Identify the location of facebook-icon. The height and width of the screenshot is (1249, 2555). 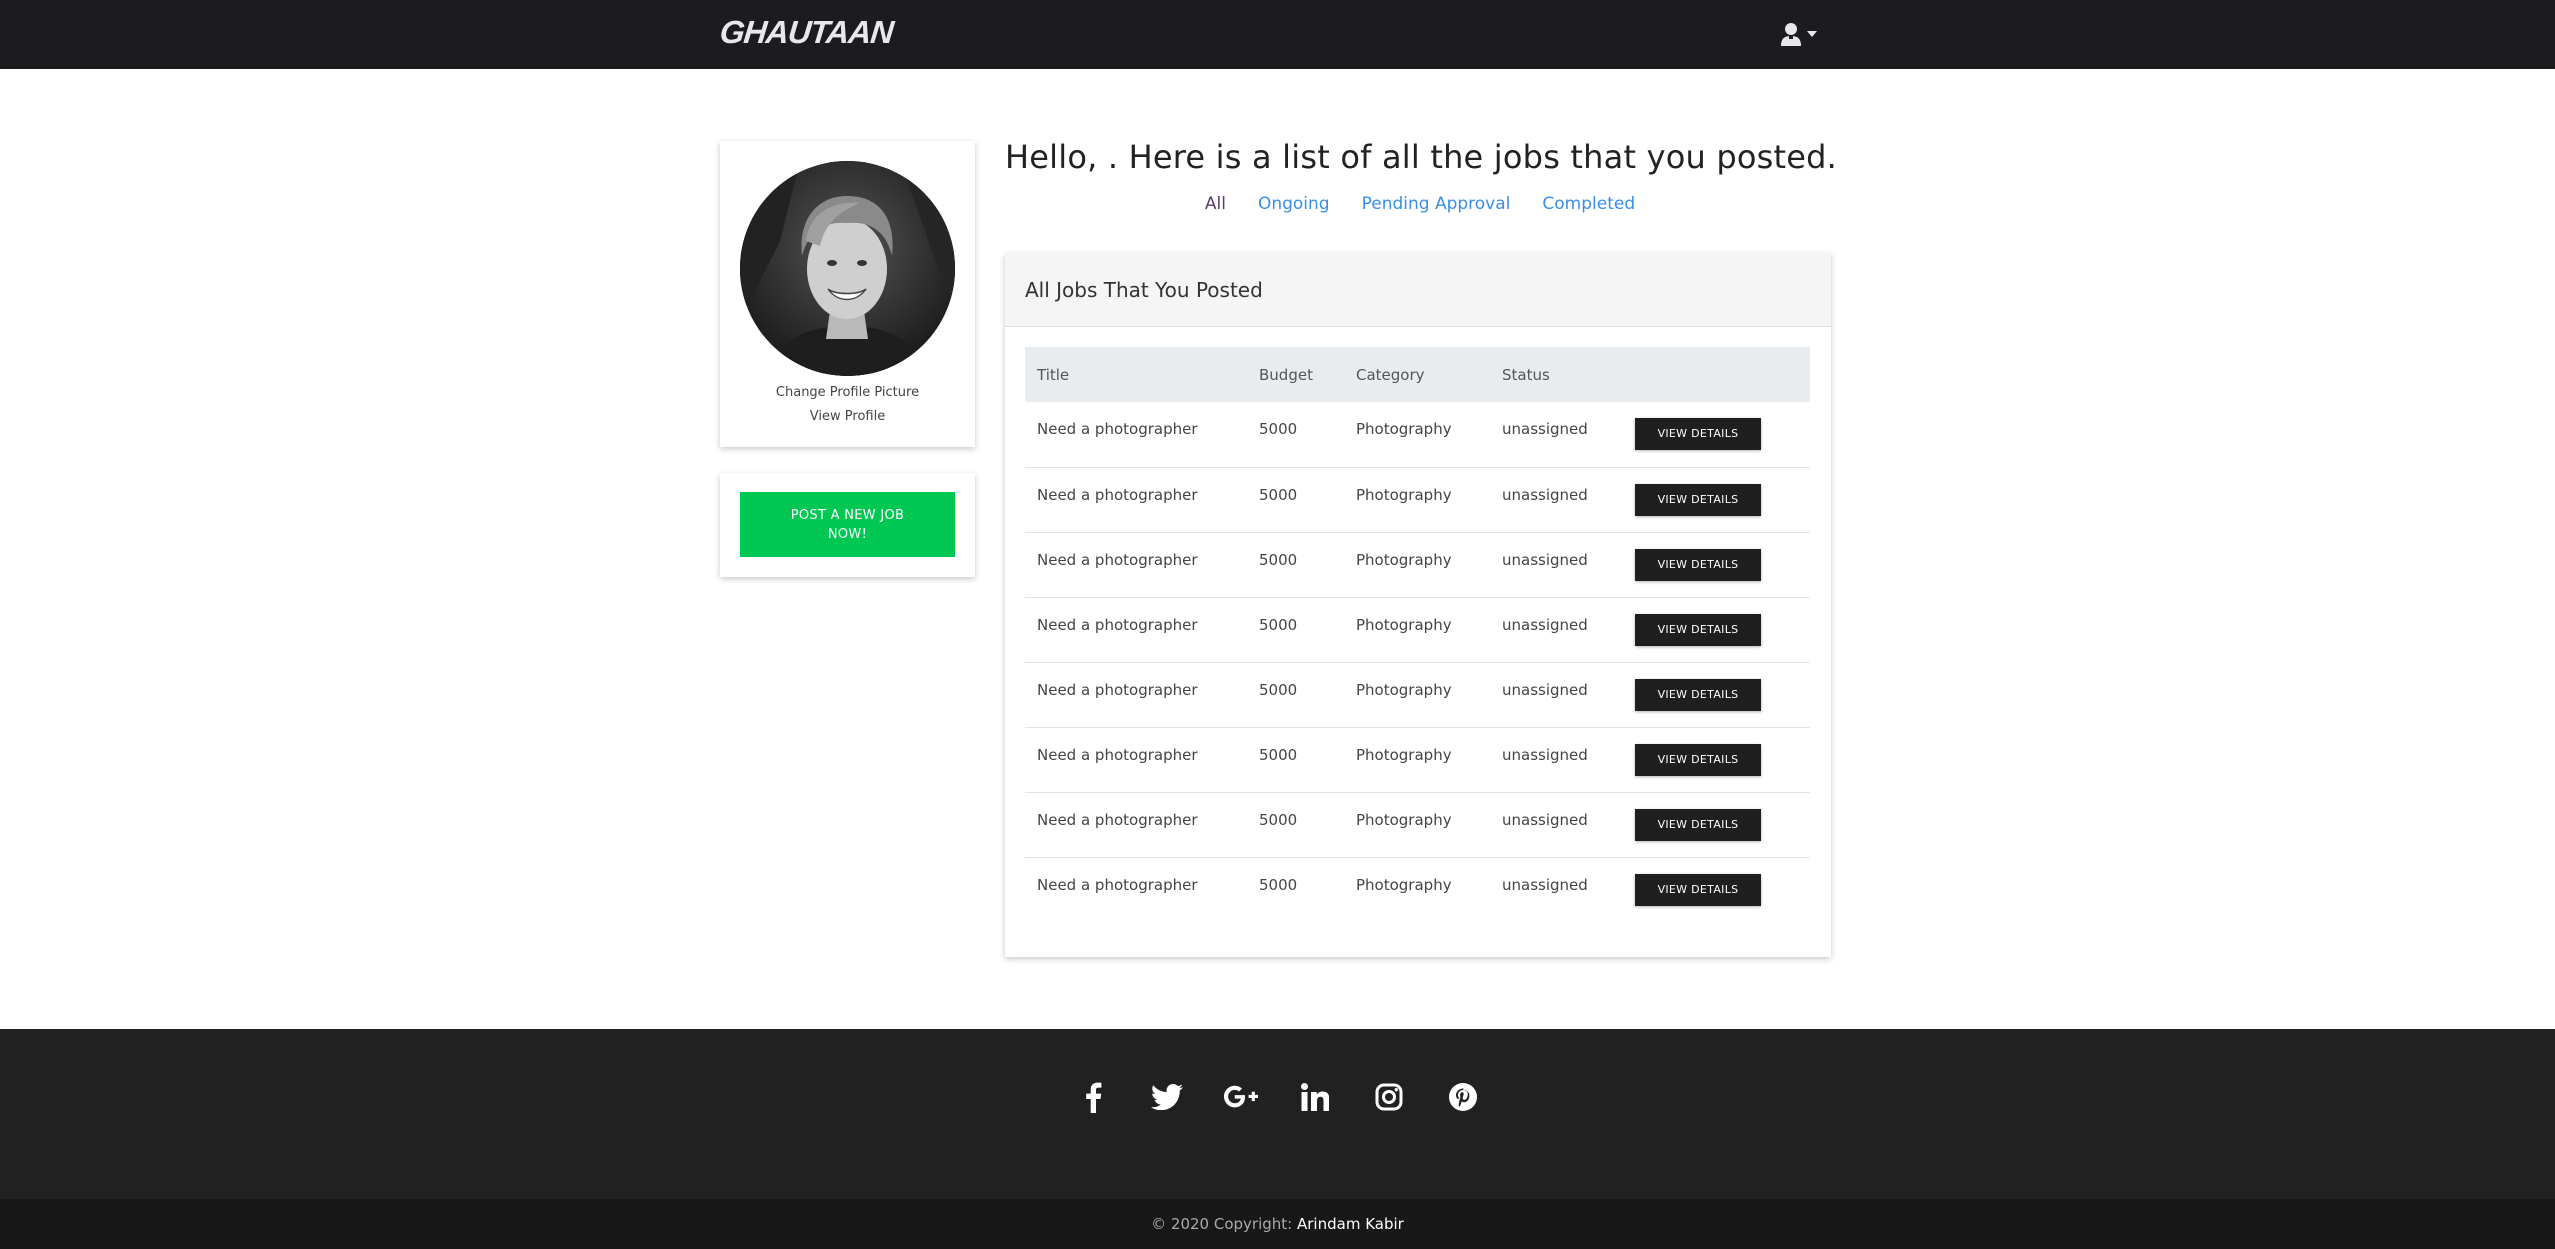
(1093, 1097).